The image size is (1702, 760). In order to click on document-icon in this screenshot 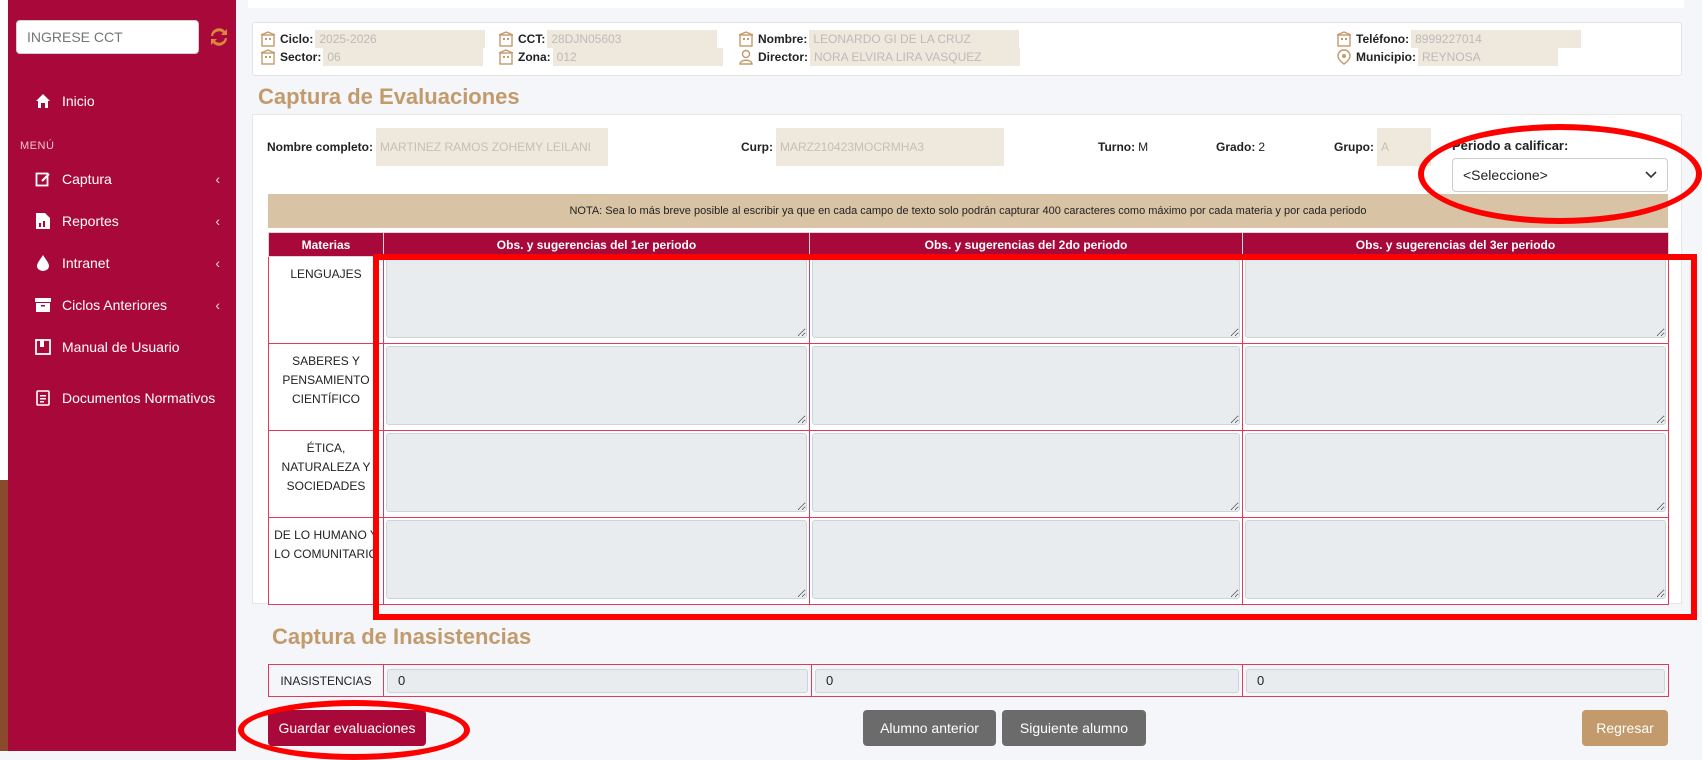, I will do `click(43, 398)`.